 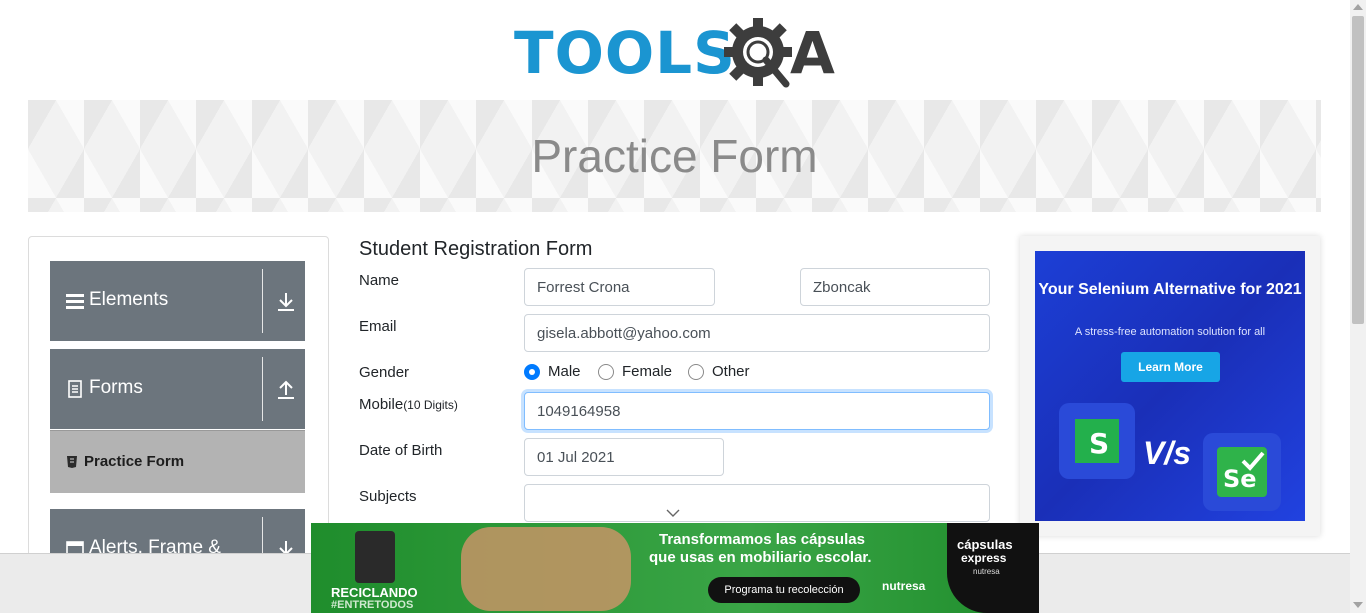 I want to click on radio-label: Other, so click(x=731, y=371).